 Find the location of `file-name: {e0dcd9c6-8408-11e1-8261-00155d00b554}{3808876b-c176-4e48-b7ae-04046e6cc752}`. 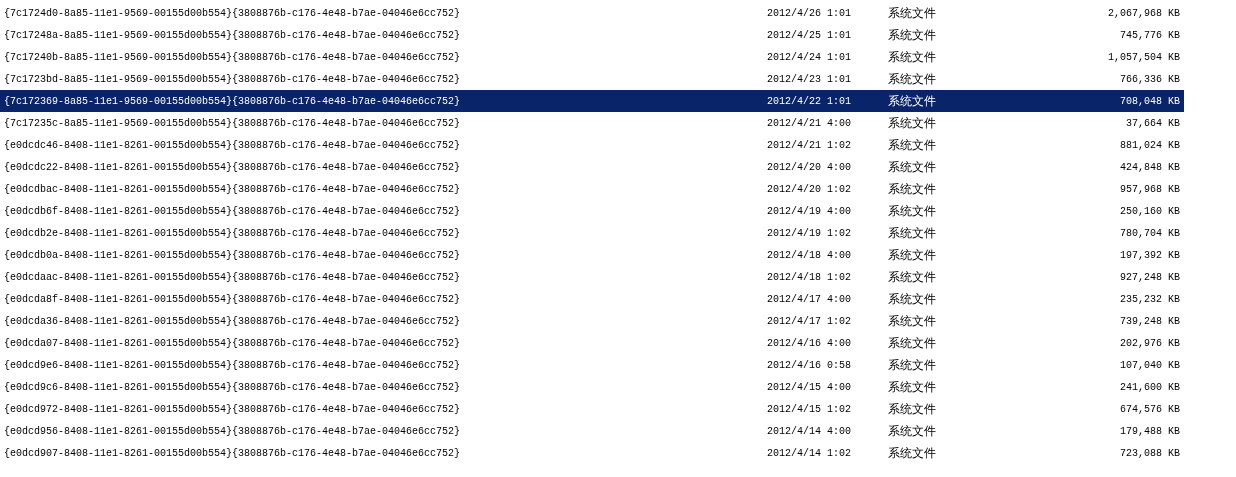

file-name: {e0dcd9c6-8408-11e1-8261-00155d00b554}{3808876b-c176-4e48-b7ae-04046e6cc752} is located at coordinates (233, 387).